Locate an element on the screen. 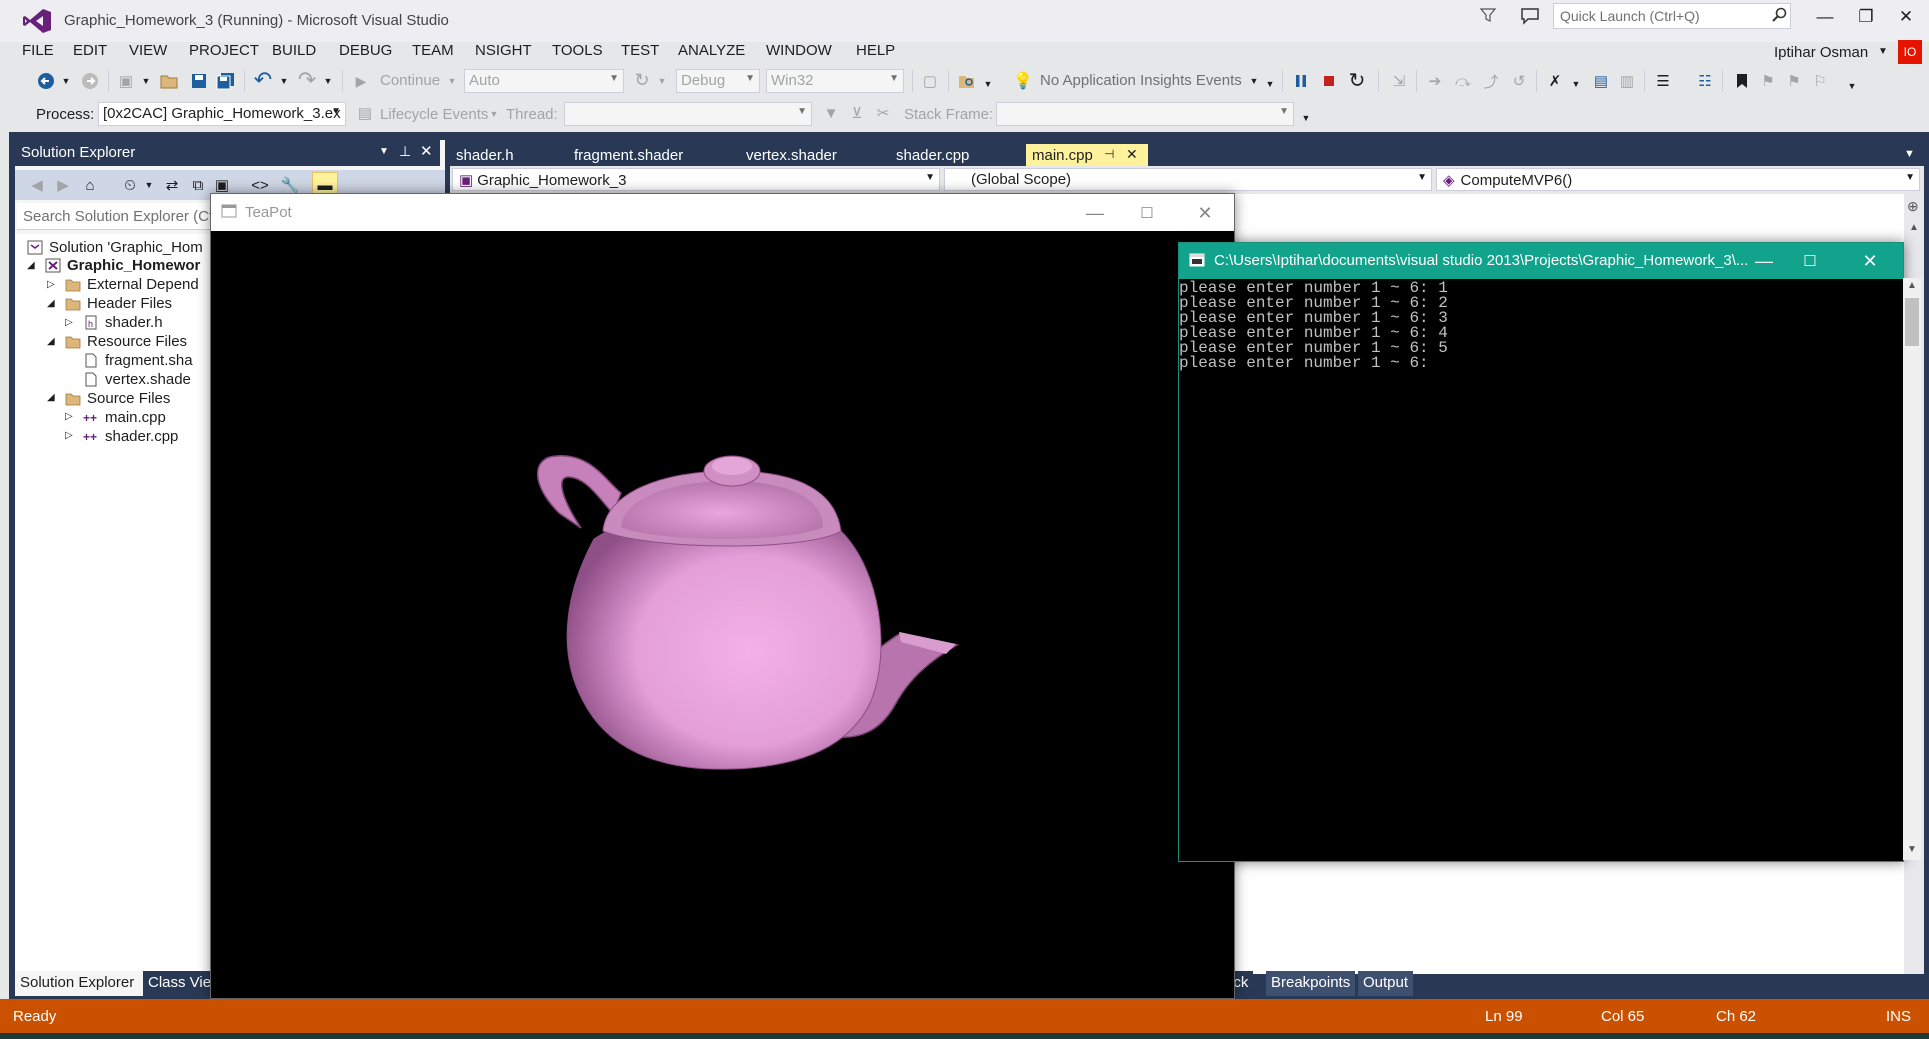 The width and height of the screenshot is (1929, 1039). tab-class-view: Class Vie is located at coordinates (181, 983).